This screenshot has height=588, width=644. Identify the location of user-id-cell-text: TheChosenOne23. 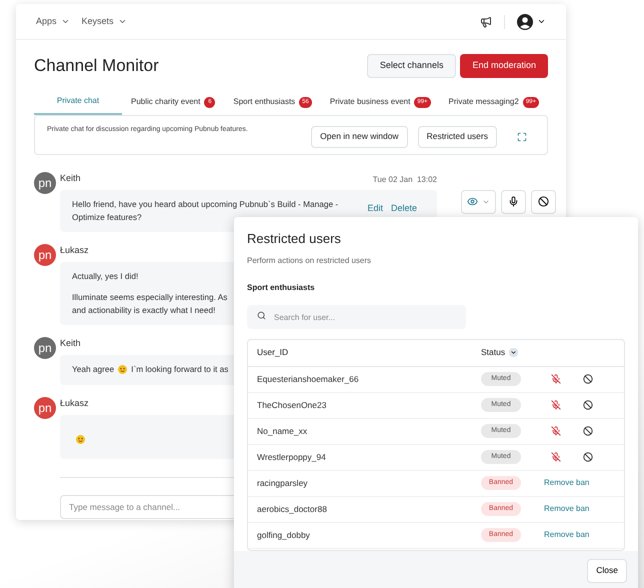
(292, 405).